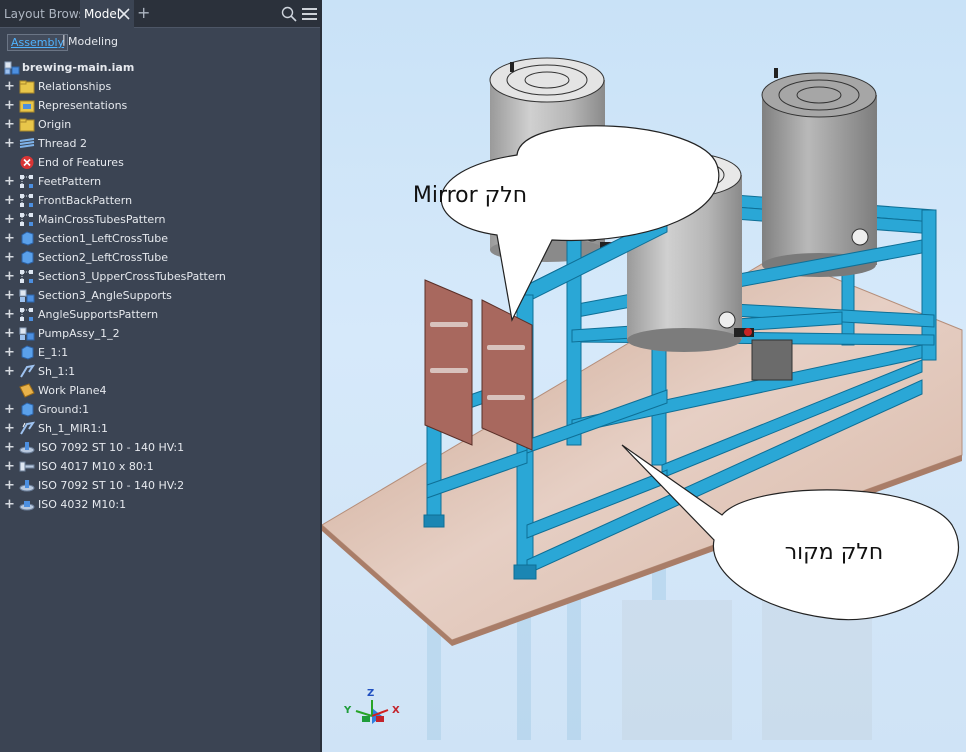  I want to click on axis-label-z: Z, so click(371, 693).